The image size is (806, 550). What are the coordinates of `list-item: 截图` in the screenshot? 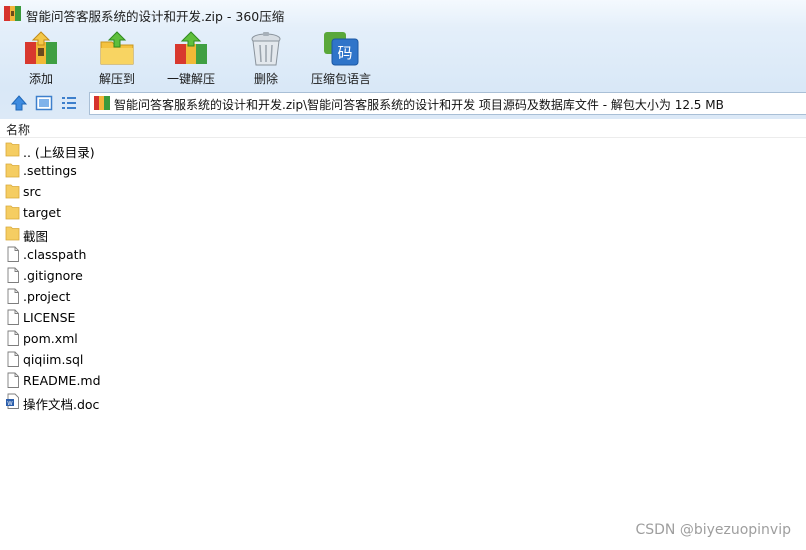 It's located at (403, 233).